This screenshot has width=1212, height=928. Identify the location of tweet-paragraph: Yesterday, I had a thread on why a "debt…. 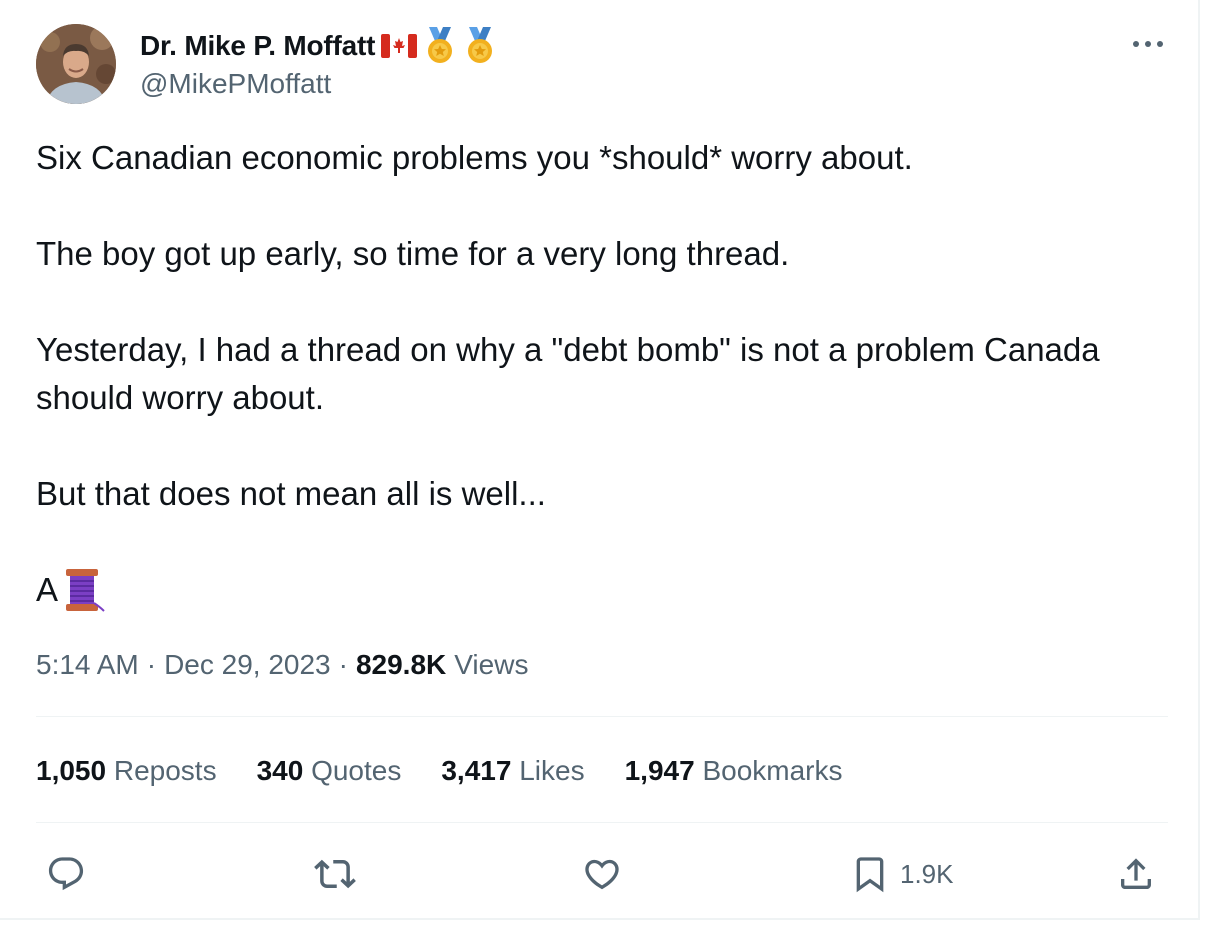
(568, 373).